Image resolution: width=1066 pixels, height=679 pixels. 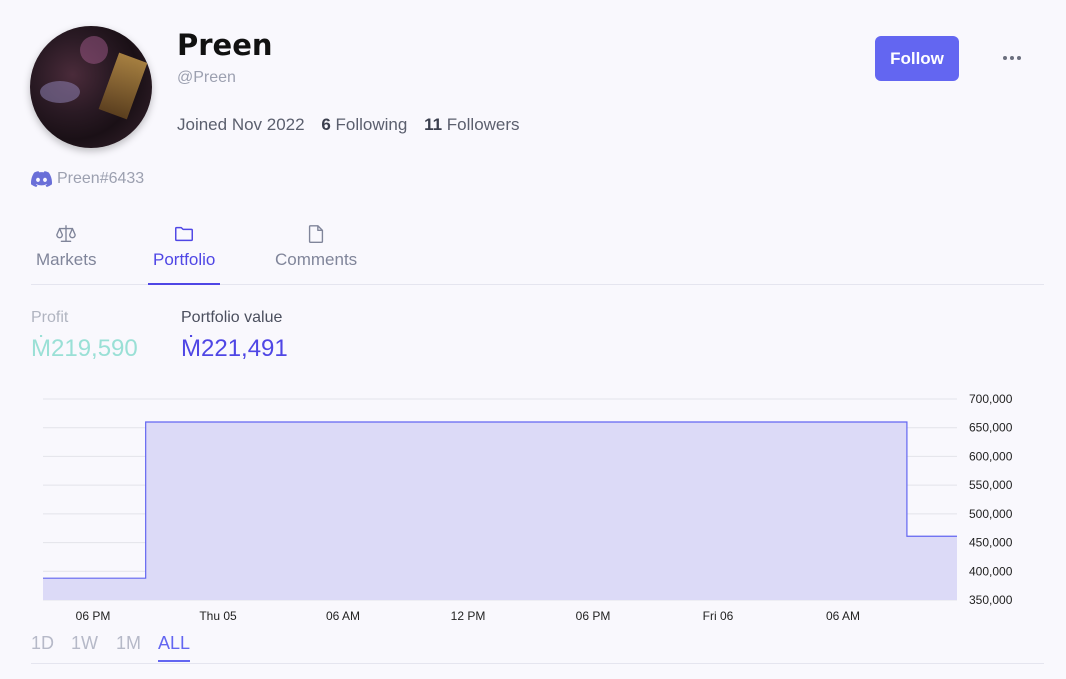 I want to click on profile-tabs: Markets Portfolio Comments, so click(x=537, y=253).